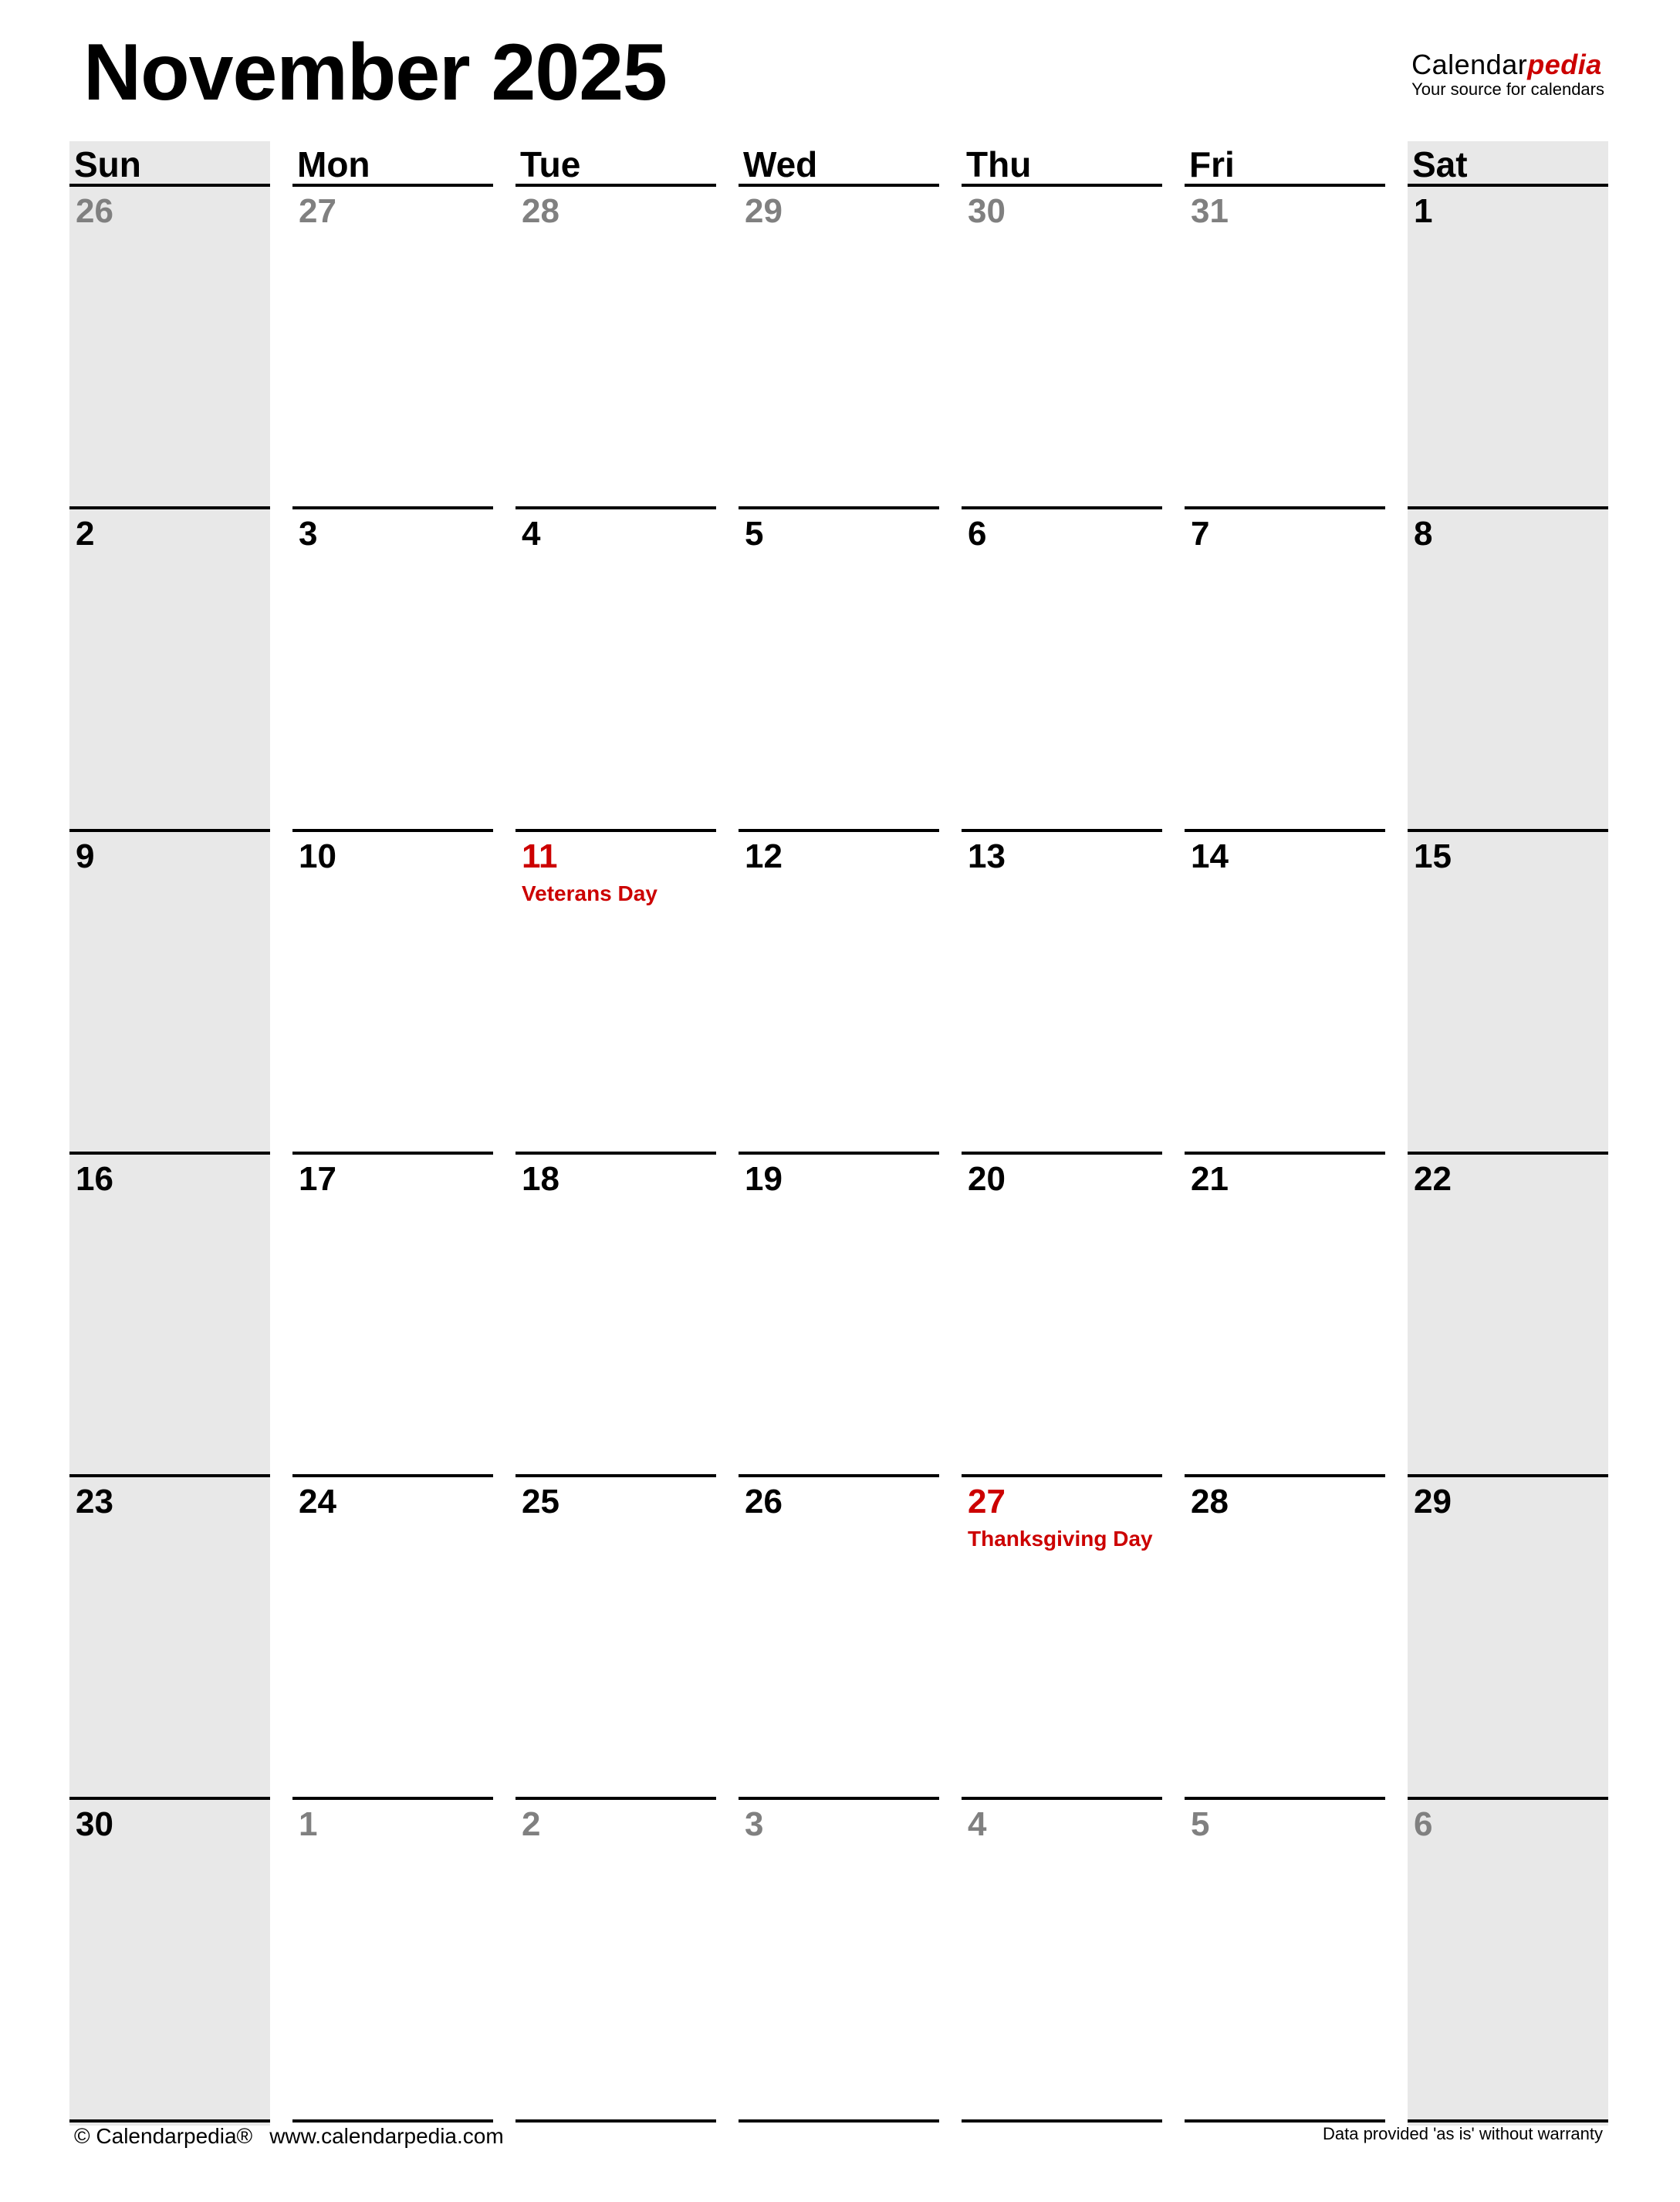  I want to click on day-cell: 16, so click(169, 1314).